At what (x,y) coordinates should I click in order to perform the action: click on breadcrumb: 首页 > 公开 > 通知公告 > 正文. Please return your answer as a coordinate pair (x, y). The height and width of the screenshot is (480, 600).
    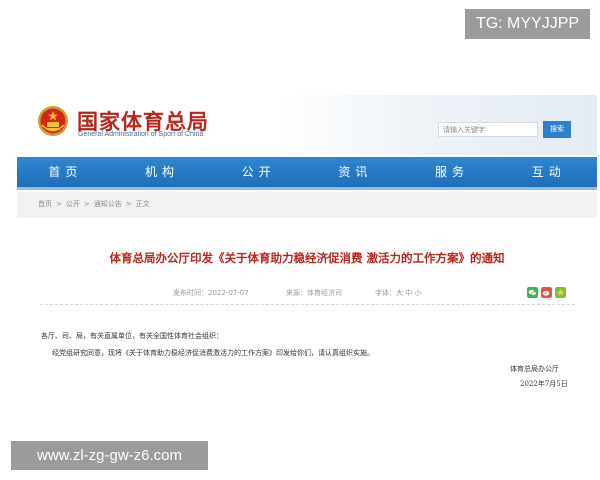
    Looking at the image, I should click on (94, 204).